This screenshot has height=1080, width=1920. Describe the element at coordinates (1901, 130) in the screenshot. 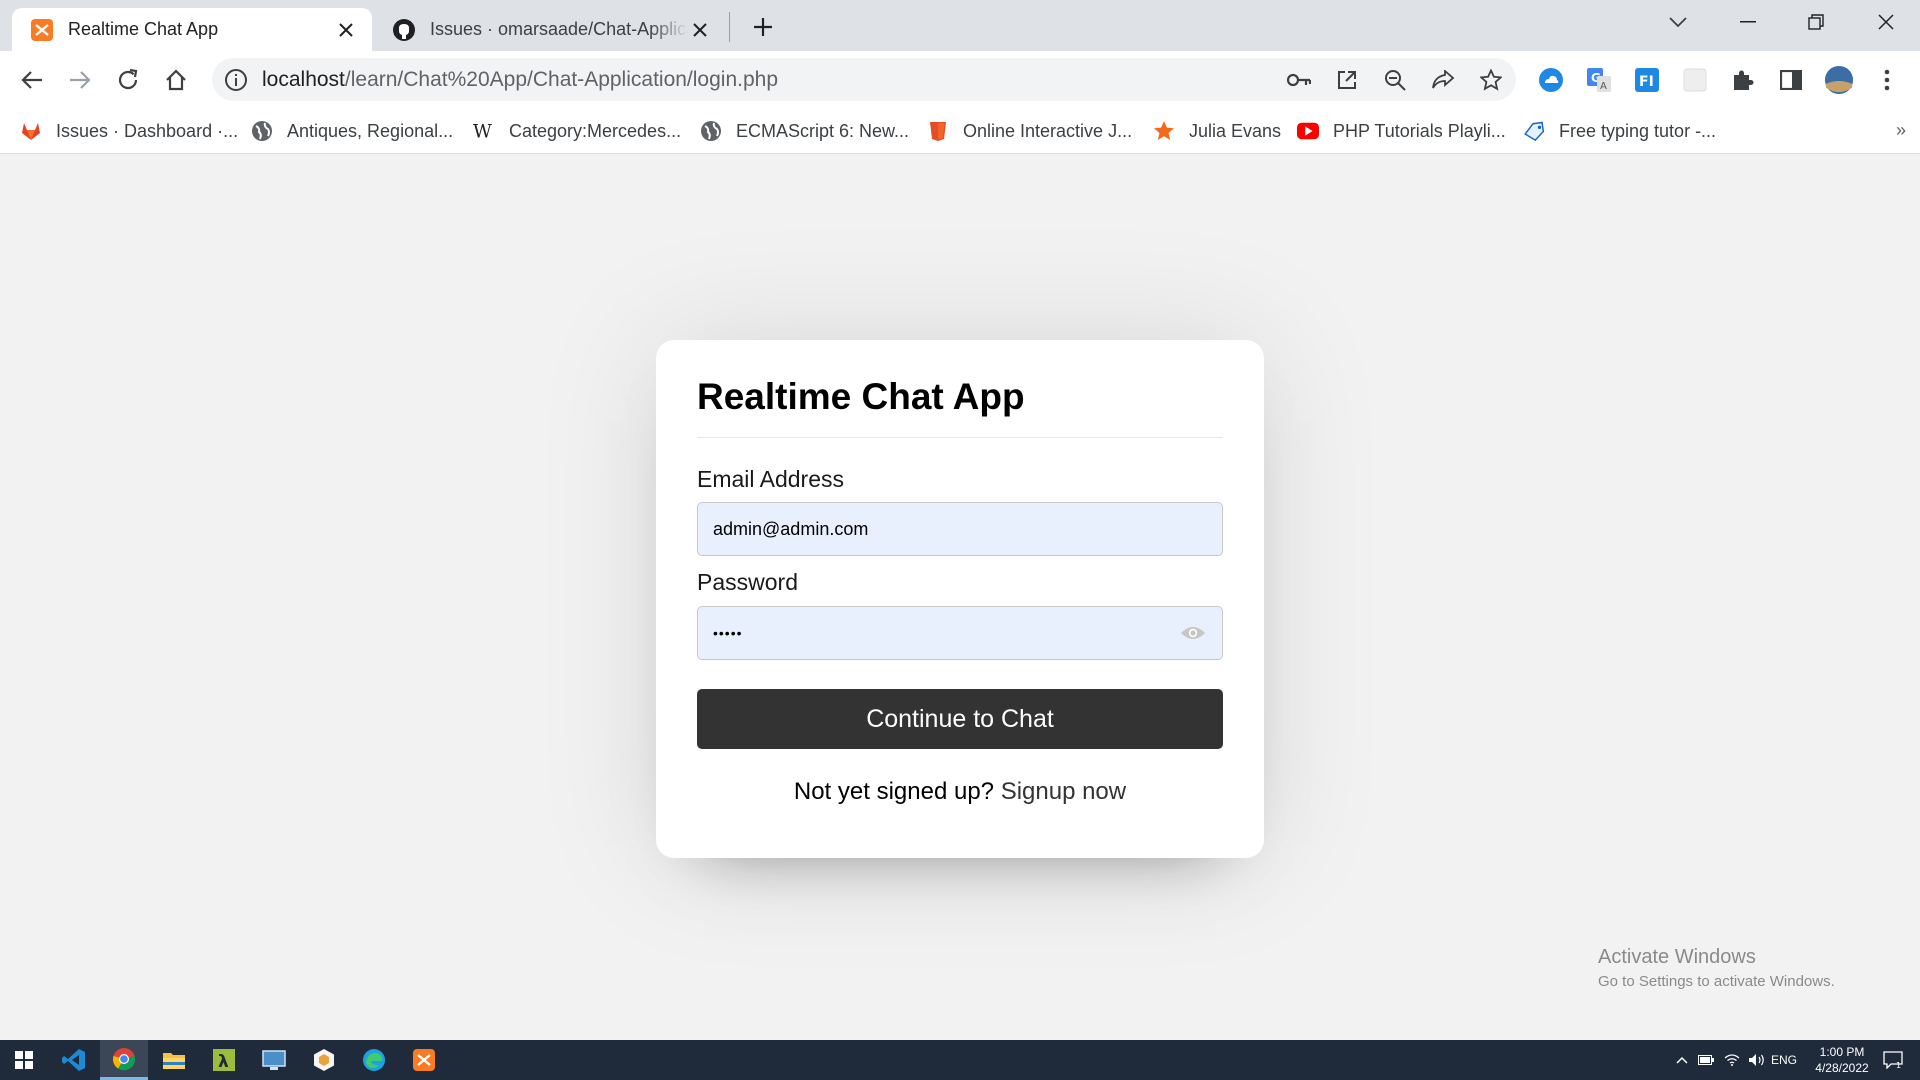

I see `bookmarks-overflow-chevron-icon: »` at that location.